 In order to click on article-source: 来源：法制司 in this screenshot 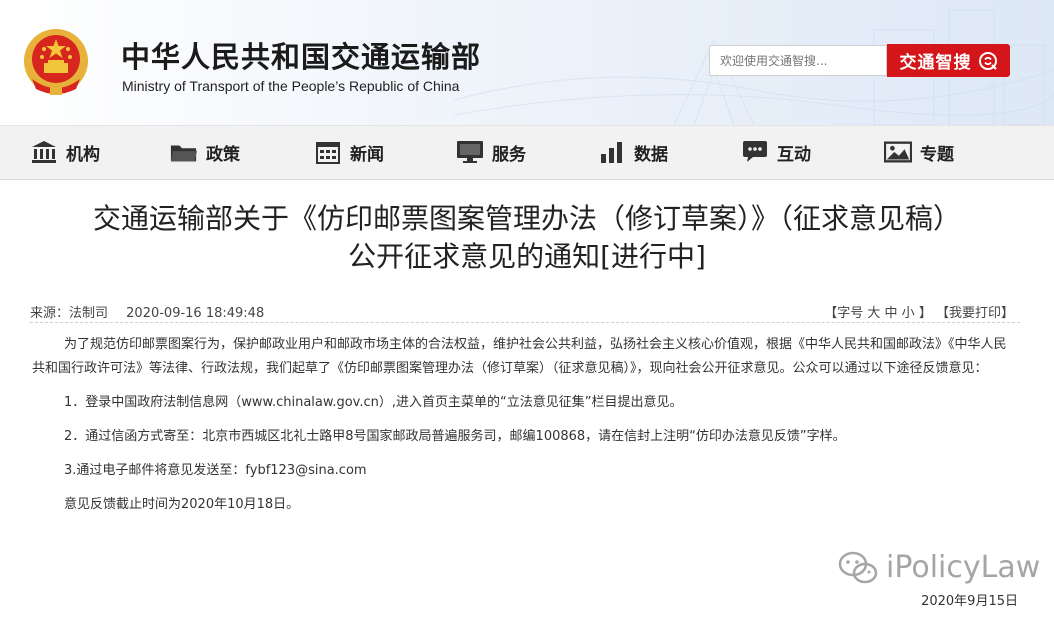, I will do `click(69, 313)`.